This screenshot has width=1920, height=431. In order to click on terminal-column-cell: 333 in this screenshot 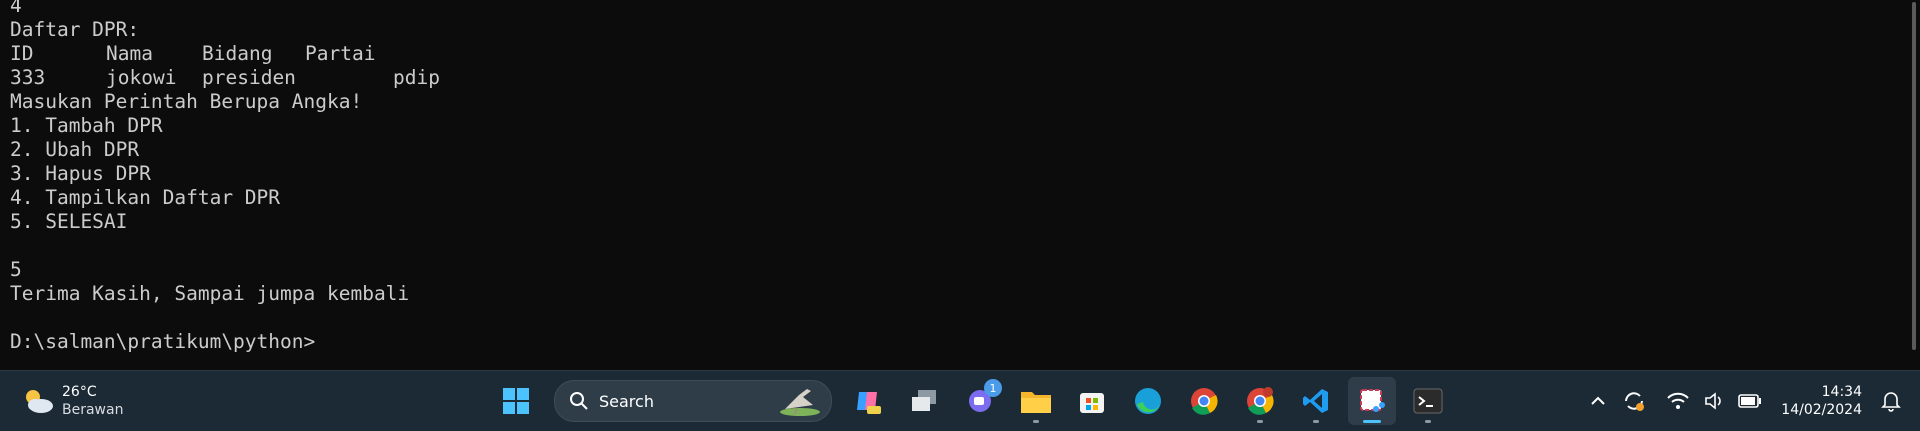, I will do `click(28, 77)`.